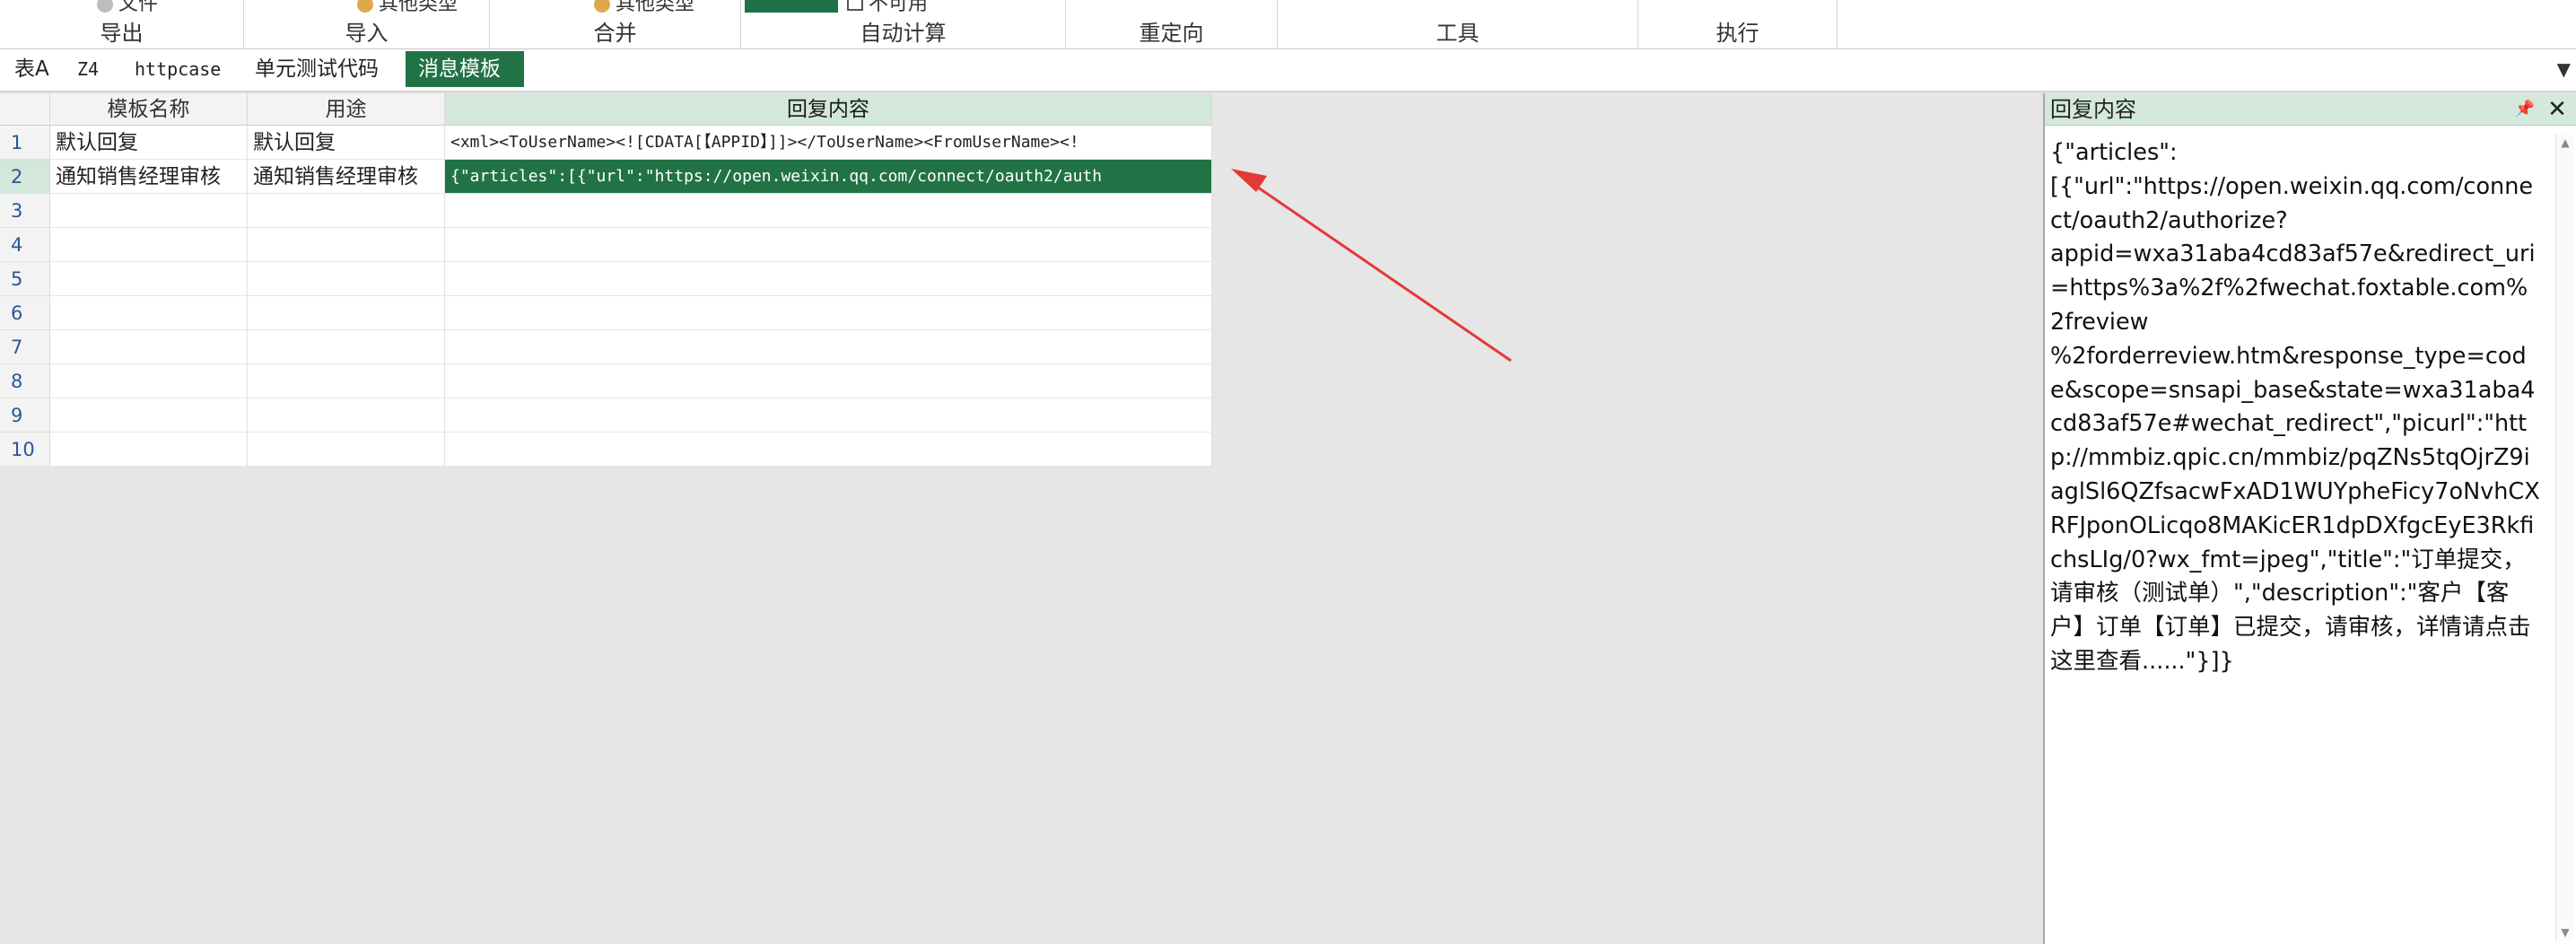 This screenshot has height=944, width=2576. What do you see at coordinates (25, 177) in the screenshot?
I see `row-number: 2` at bounding box center [25, 177].